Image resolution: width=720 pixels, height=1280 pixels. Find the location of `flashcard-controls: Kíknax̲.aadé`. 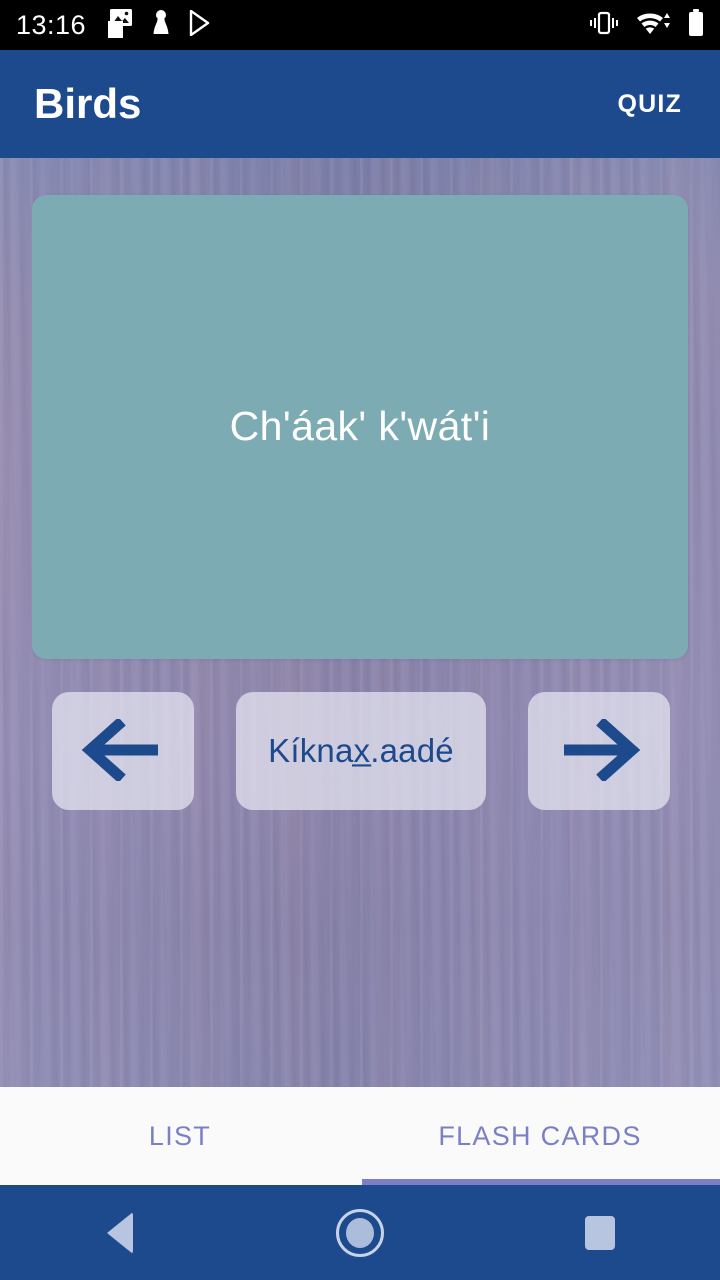

flashcard-controls: Kíknax̲.aadé is located at coordinates (361, 751).